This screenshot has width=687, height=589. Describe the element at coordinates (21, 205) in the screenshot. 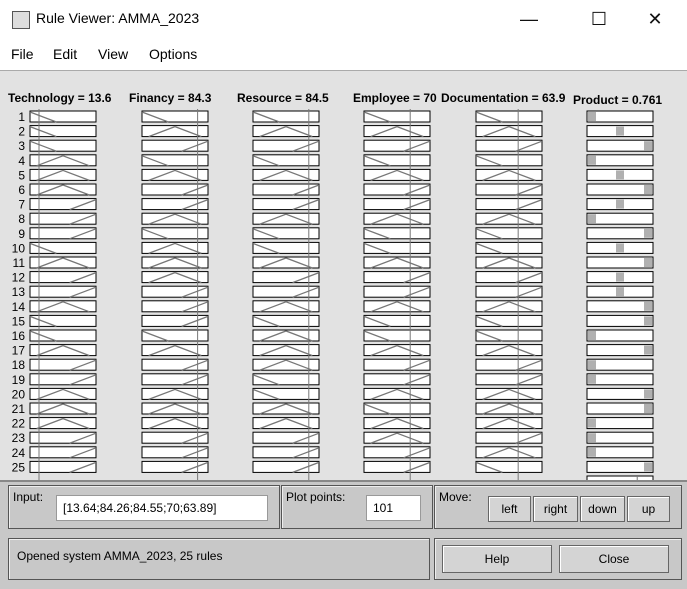

I see `rule-number: 7` at that location.